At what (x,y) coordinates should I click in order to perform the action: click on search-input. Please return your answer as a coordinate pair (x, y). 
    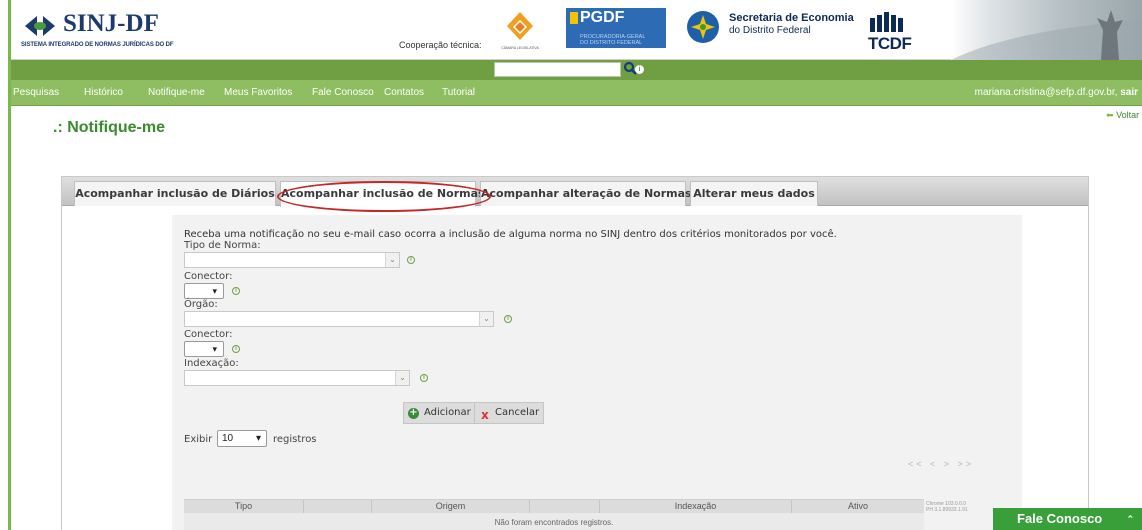
    Looking at the image, I should click on (557, 69).